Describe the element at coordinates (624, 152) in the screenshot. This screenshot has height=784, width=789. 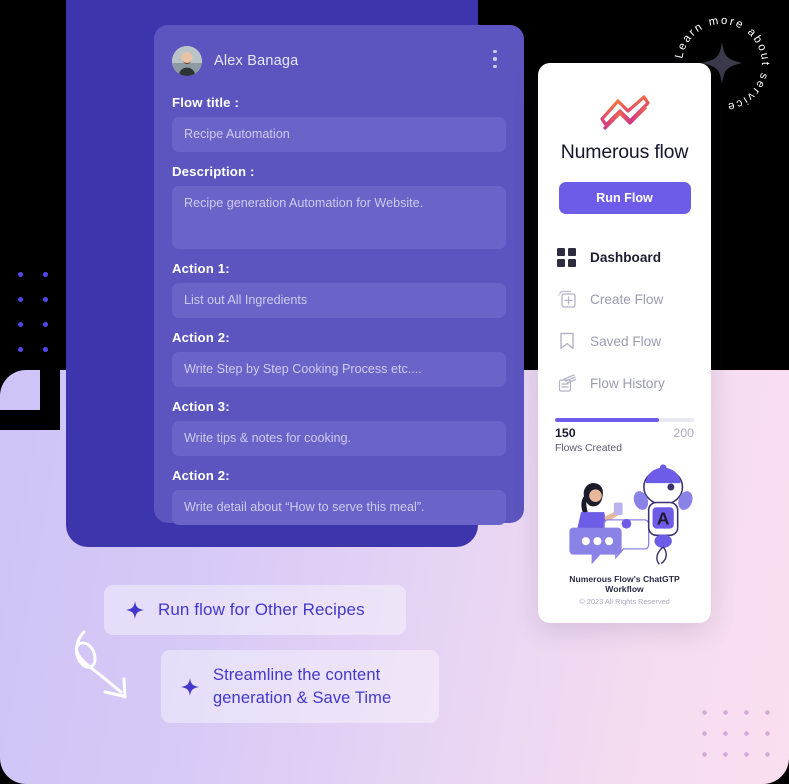
I see `brand-name: Numerous flow` at that location.